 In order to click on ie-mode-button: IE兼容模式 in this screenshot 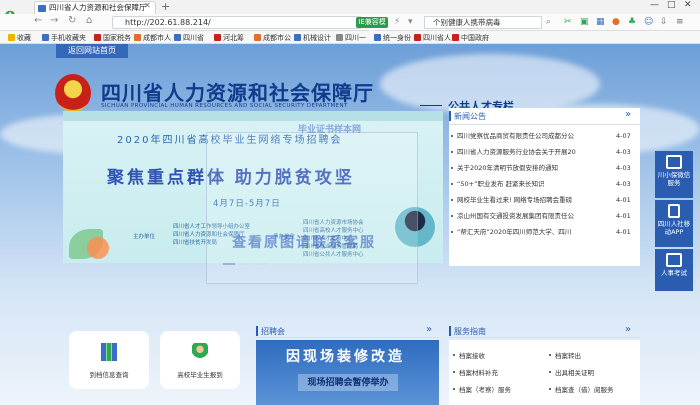, I will do `click(372, 27)`.